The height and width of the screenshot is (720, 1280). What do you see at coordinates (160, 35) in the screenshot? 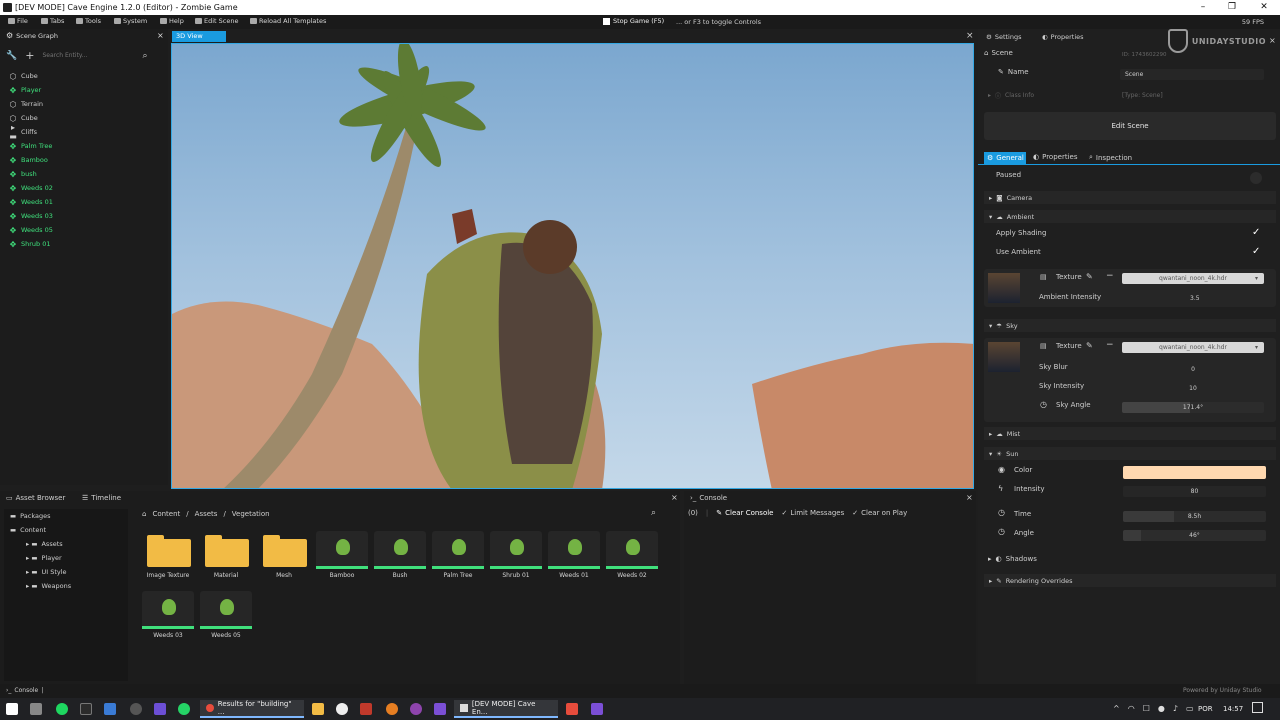
I see `close-icon: ×` at bounding box center [160, 35].